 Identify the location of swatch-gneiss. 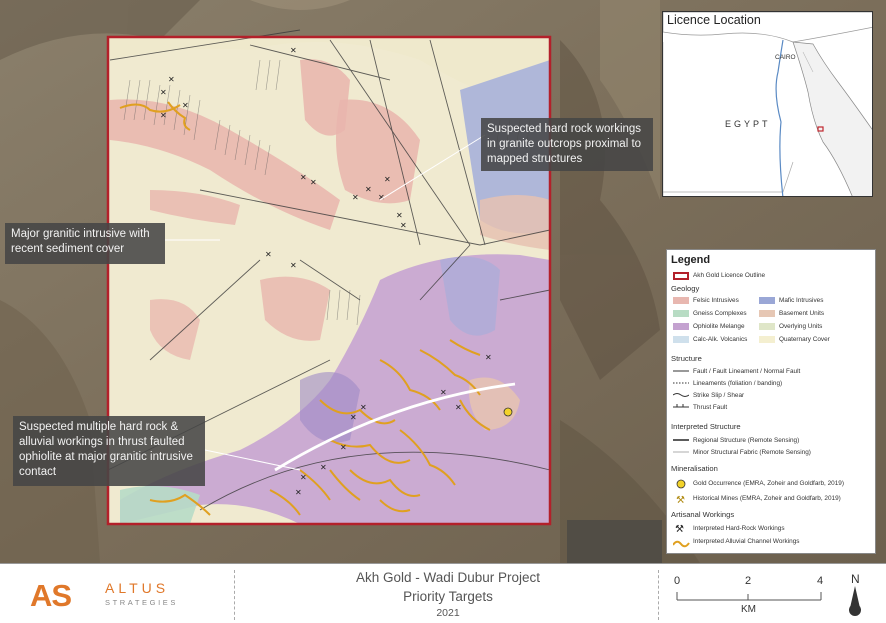
(681, 313).